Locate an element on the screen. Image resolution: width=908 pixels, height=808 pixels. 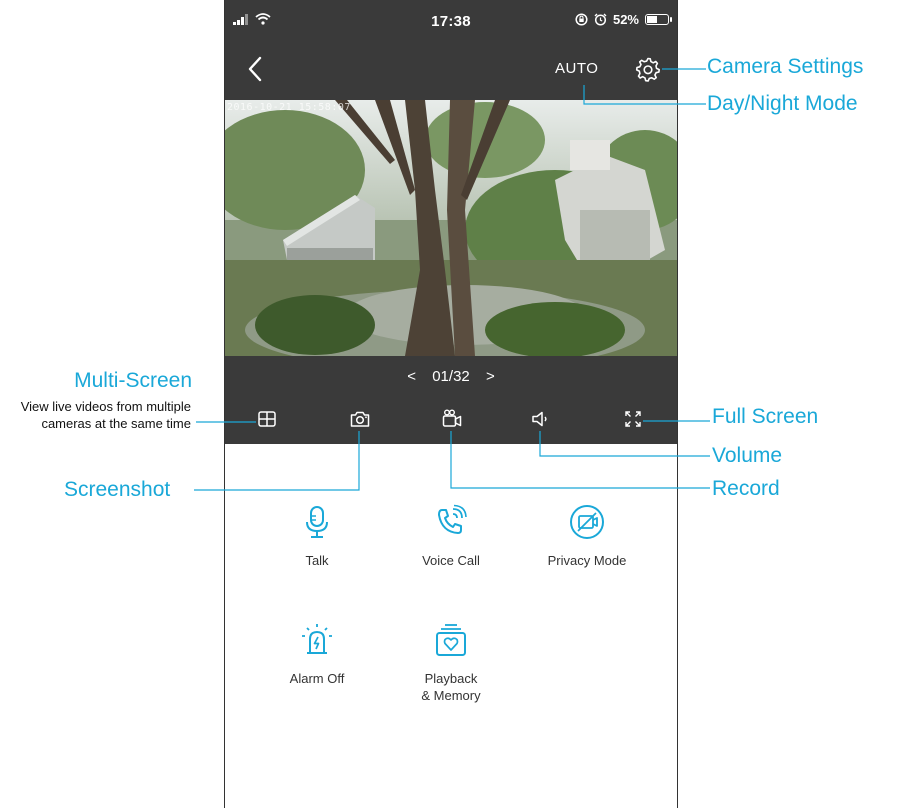
record-annotation: Record is located at coordinates (746, 488).